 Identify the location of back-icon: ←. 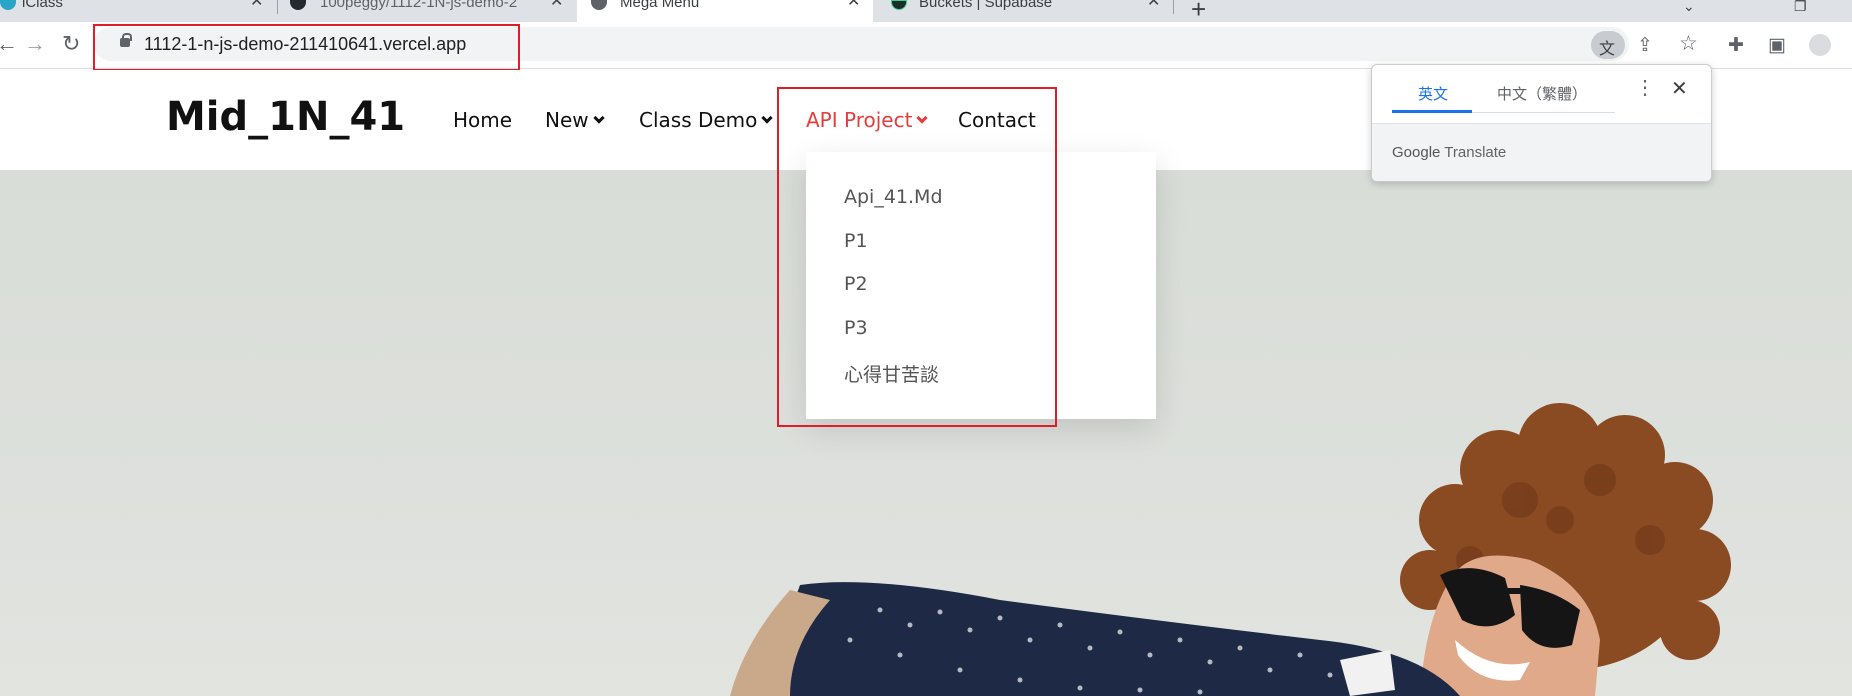
(9, 44).